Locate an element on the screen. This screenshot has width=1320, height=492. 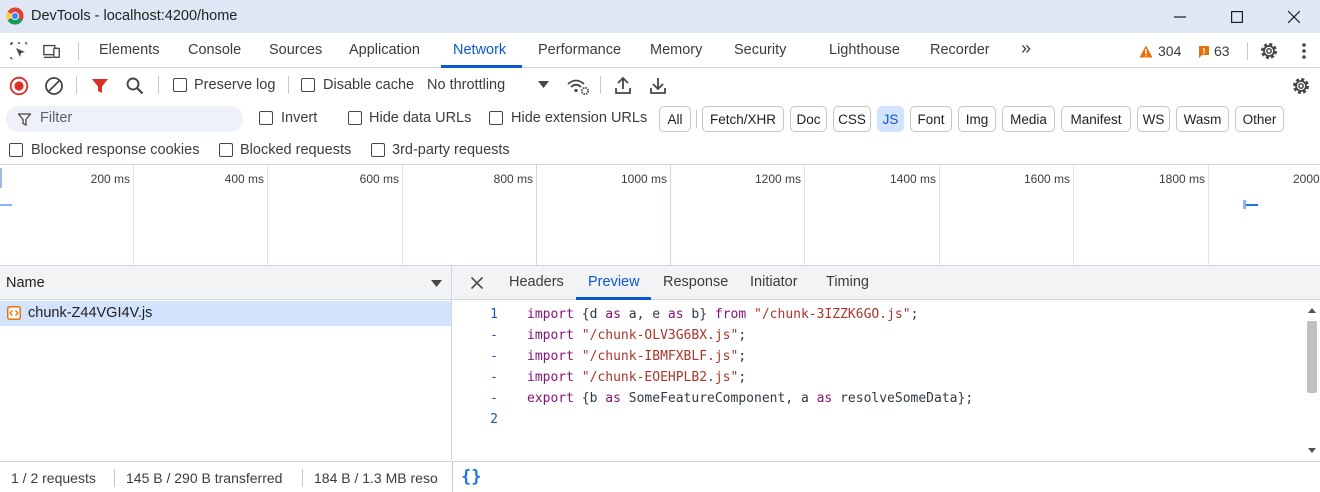
more-options-button is located at coordinates (1304, 51).